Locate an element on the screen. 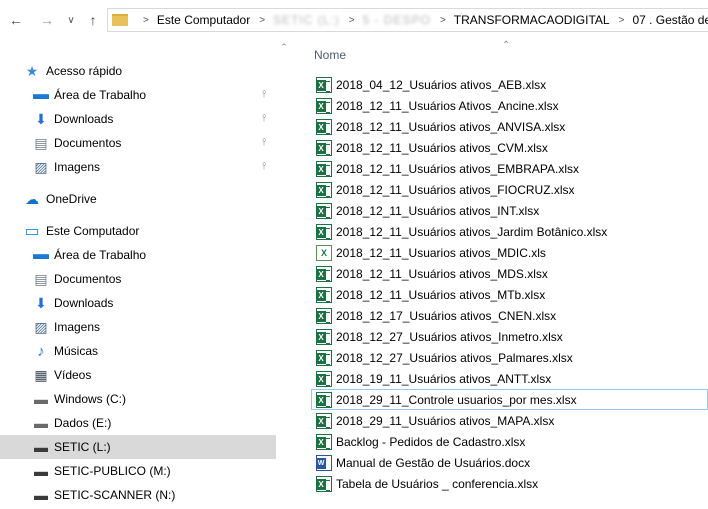  nav-item: ▬ Dados (E:) is located at coordinates (138, 423).